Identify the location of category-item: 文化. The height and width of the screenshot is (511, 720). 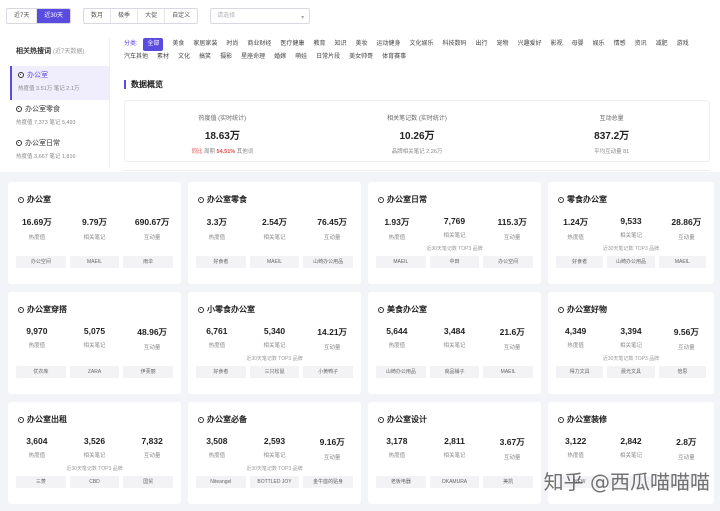
(184, 57).